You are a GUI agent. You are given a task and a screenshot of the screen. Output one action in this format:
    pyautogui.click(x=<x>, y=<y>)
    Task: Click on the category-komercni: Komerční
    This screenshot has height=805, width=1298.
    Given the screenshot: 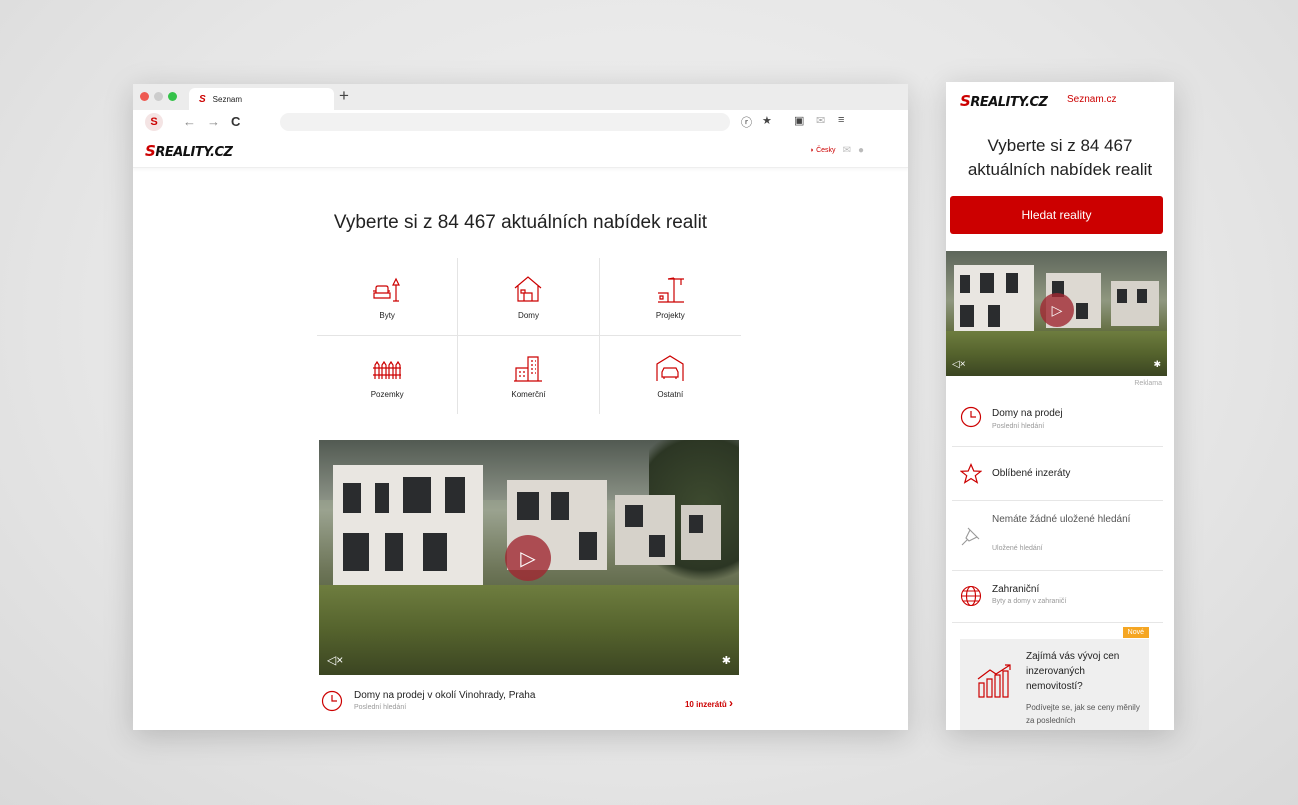 What is the action you would take?
    pyautogui.click(x=529, y=375)
    